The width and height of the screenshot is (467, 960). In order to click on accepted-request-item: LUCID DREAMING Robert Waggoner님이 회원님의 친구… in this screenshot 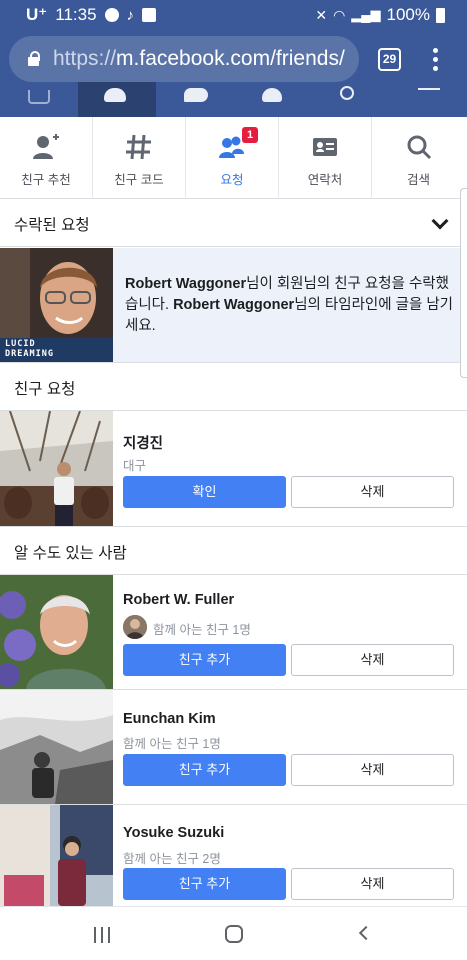, I will do `click(233, 305)`.